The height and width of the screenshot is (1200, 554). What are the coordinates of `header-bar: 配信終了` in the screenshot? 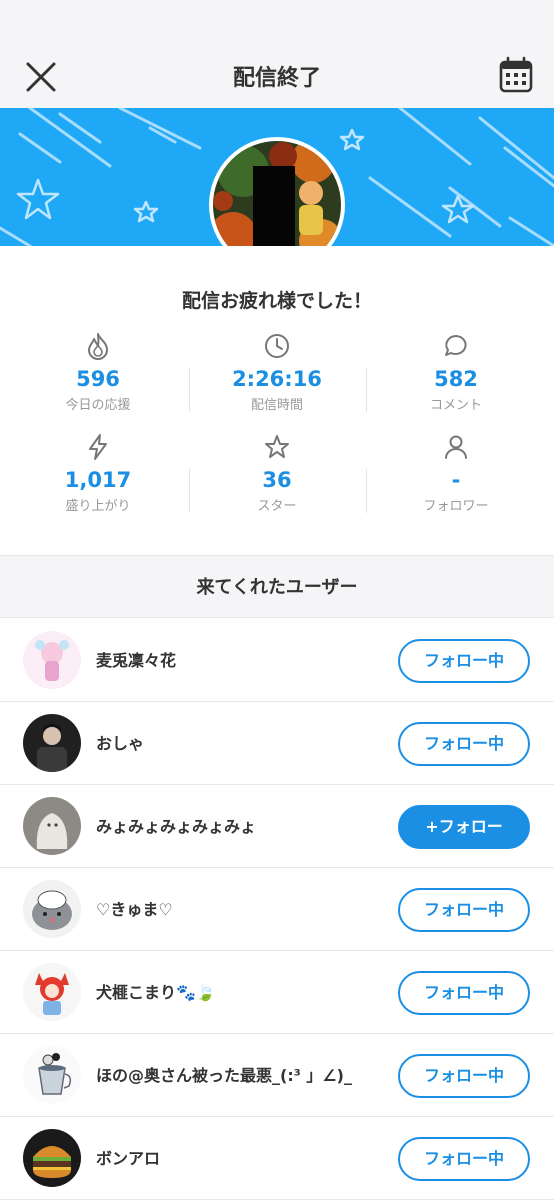 It's located at (277, 54).